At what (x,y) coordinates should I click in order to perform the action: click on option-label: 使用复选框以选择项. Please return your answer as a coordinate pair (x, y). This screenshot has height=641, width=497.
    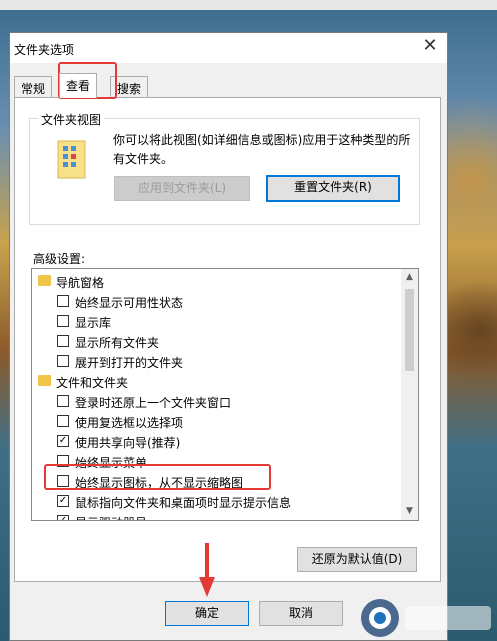
    Looking at the image, I should click on (129, 423).